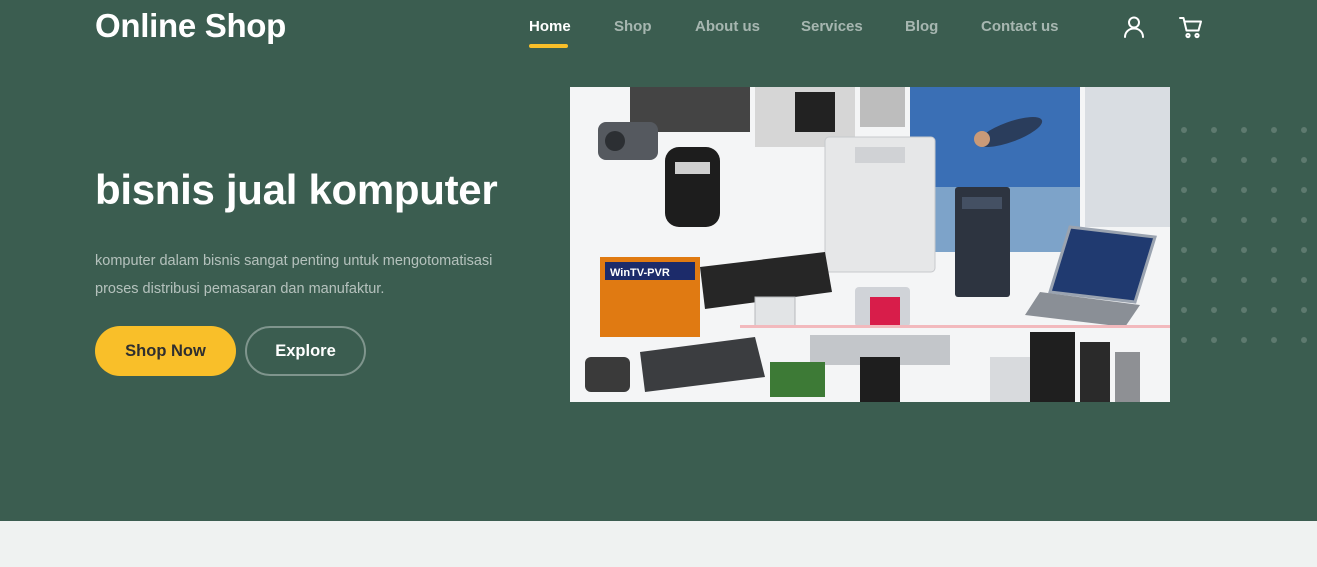 This screenshot has width=1317, height=567. Describe the element at coordinates (305, 351) in the screenshot. I see `explore-button: Explore` at that location.